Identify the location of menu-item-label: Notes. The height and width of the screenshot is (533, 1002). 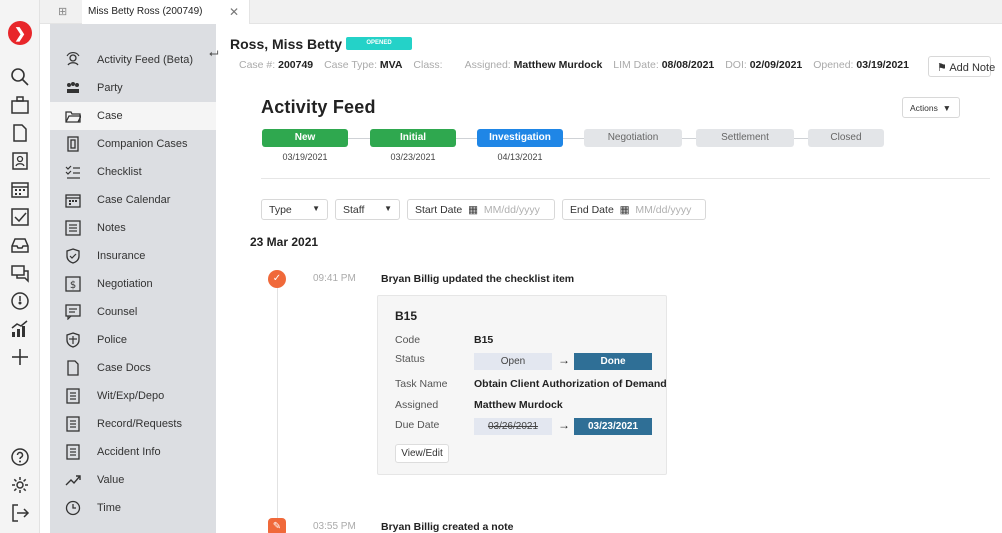
(111, 228).